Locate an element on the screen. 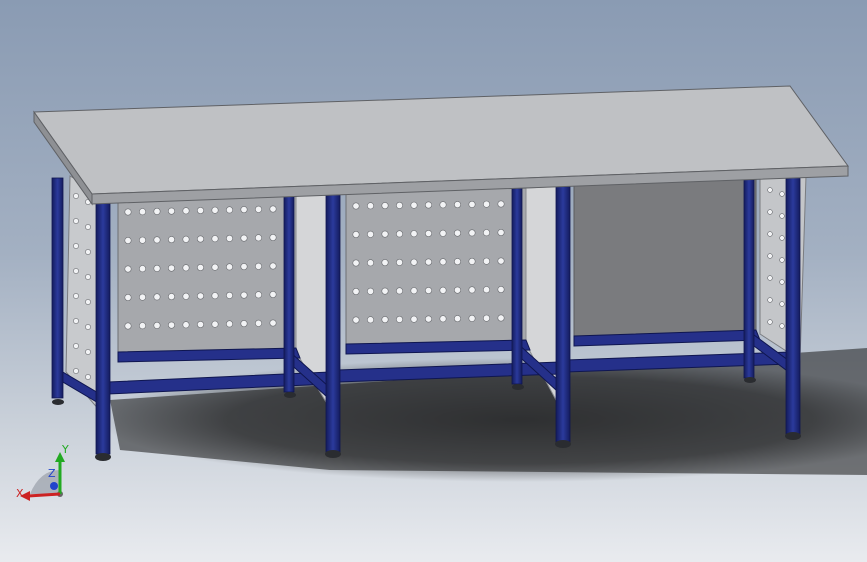  x-axis-label: X is located at coordinates (20, 493).